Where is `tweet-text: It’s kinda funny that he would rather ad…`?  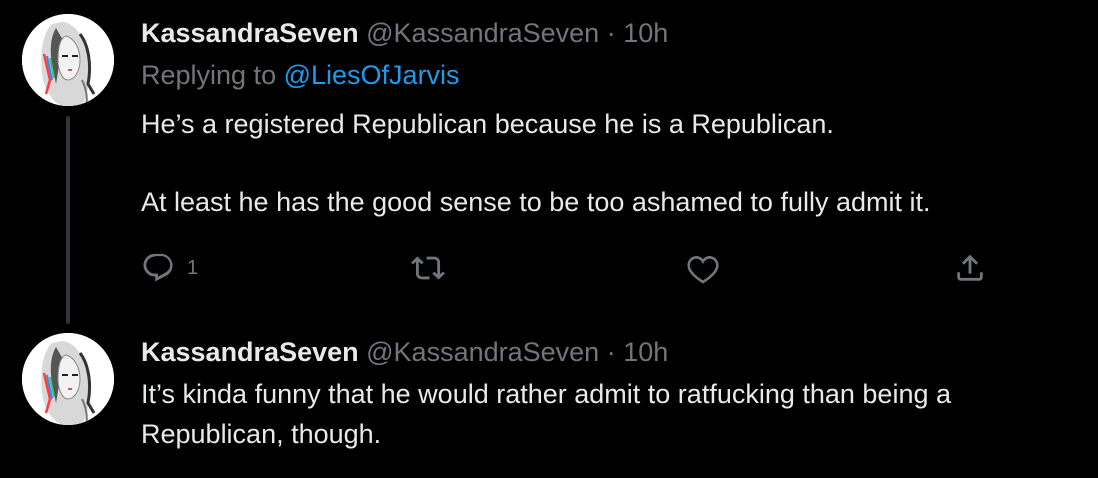 tweet-text: It’s kinda funny that he would rather ad… is located at coordinates (546, 414).